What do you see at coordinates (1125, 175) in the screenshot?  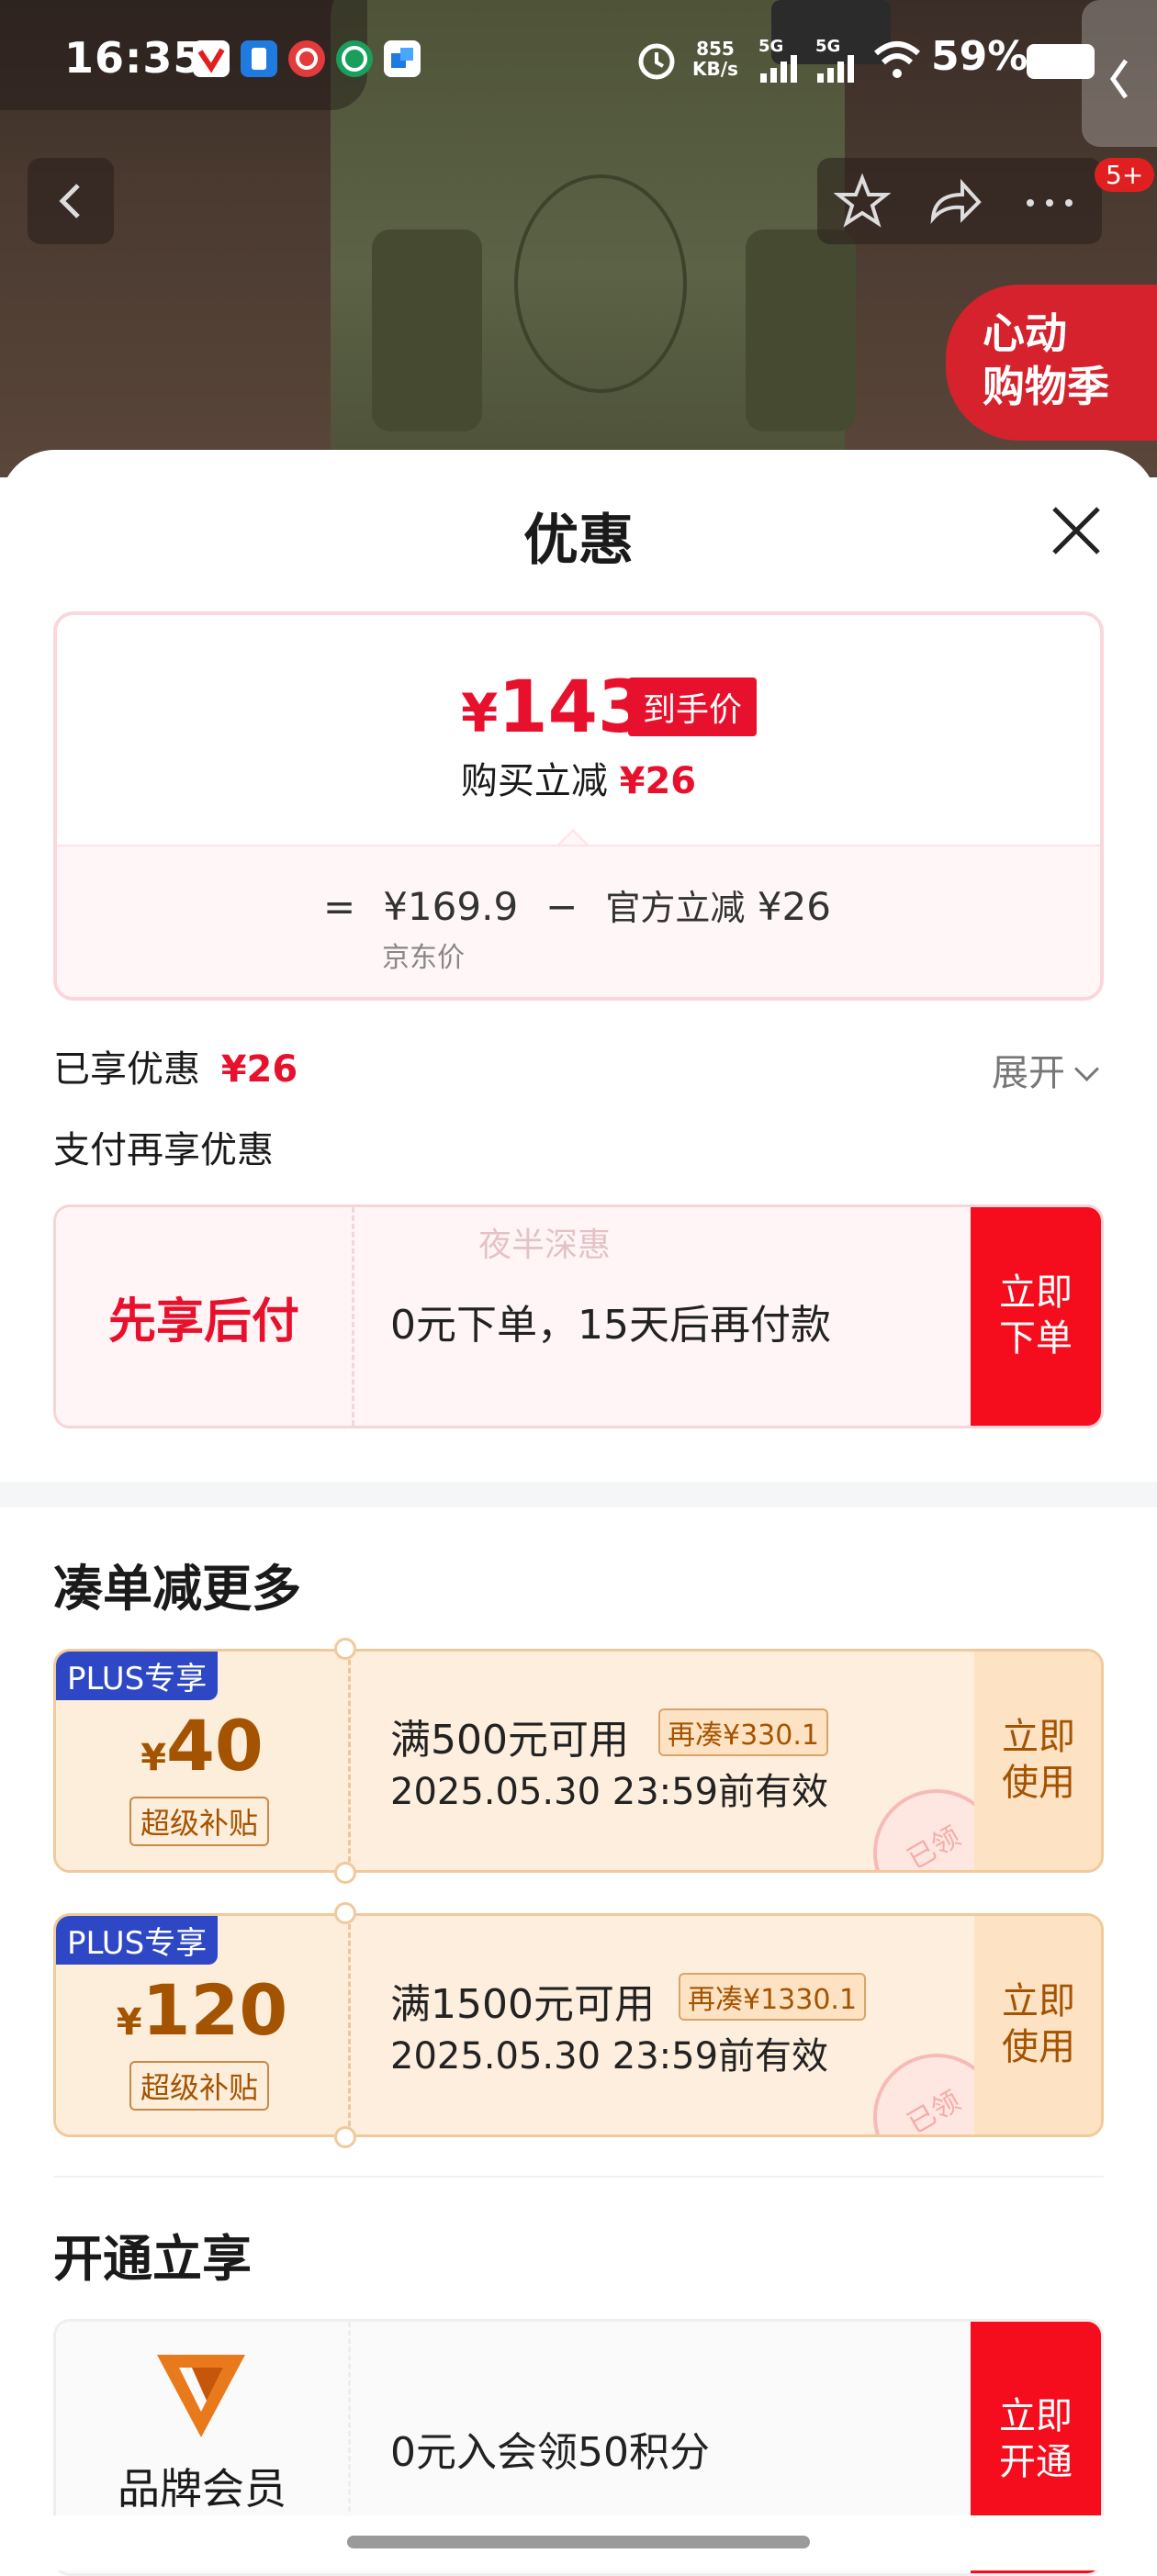 I see `notification-badge: 5+` at bounding box center [1125, 175].